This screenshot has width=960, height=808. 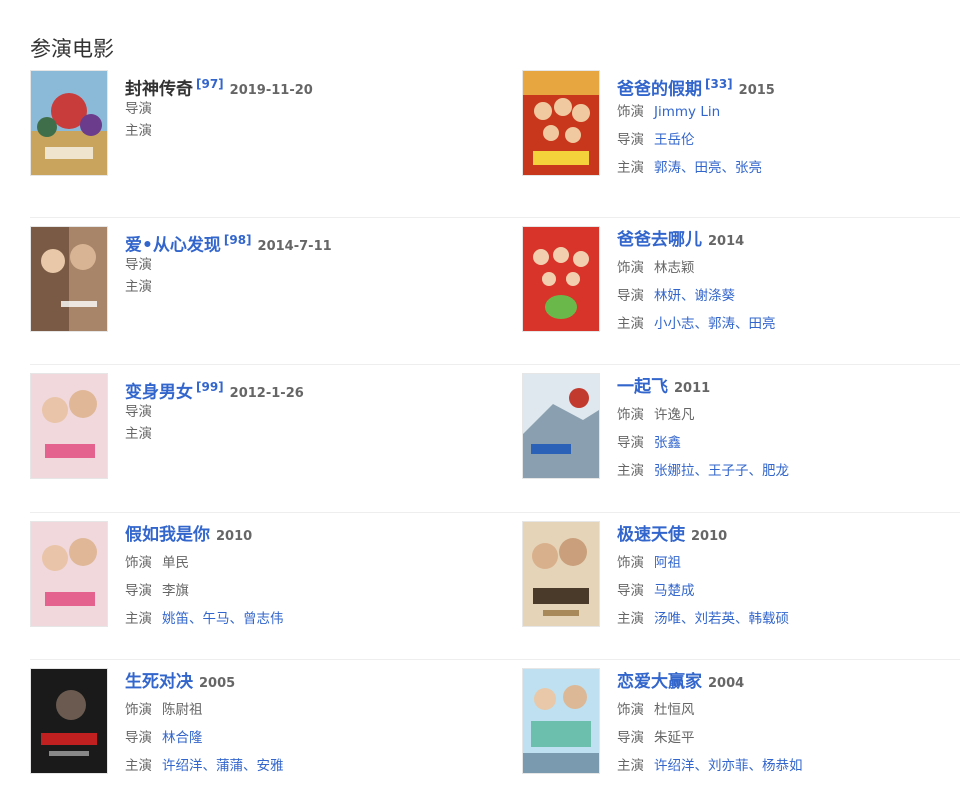 I want to click on film-title: 封神传奇, so click(x=159, y=89).